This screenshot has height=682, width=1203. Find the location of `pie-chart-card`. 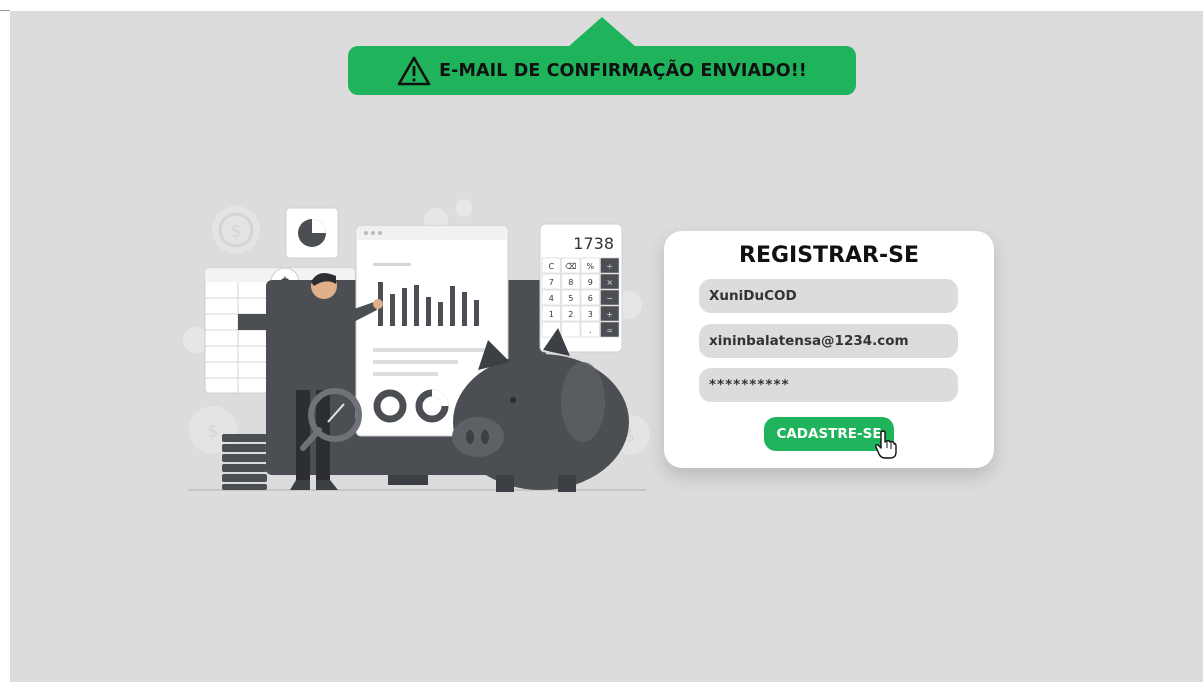

pie-chart-card is located at coordinates (312, 233).